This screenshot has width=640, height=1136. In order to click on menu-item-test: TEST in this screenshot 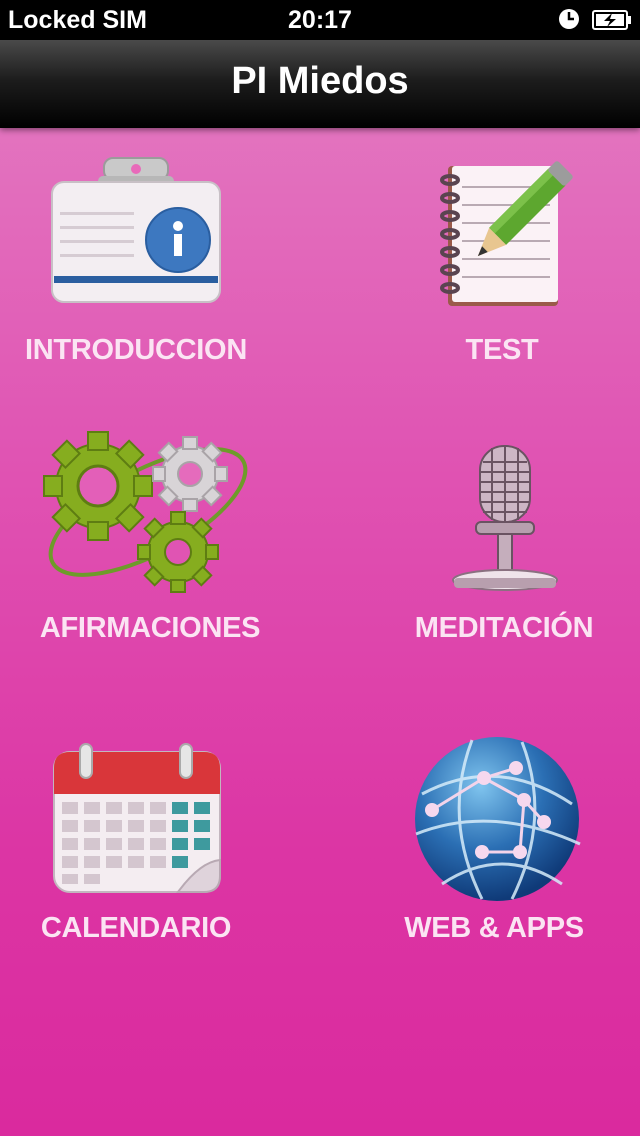, I will do `click(502, 280)`.